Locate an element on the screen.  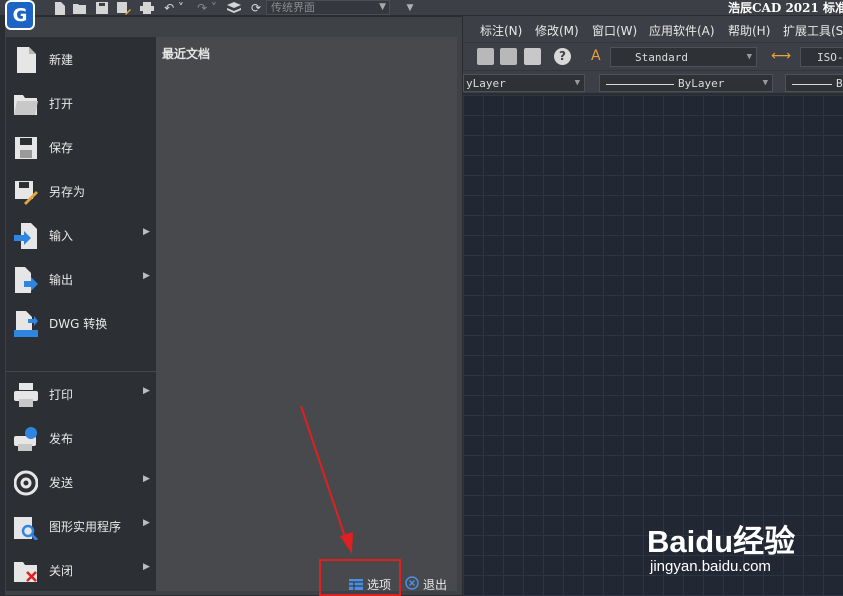
annotation-arrow-line is located at coordinates (323, 473).